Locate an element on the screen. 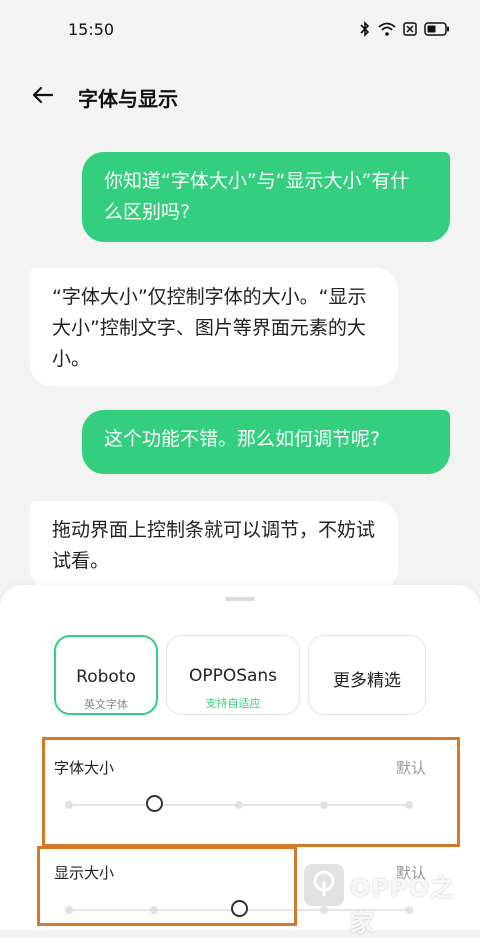 The image size is (480, 938). message-text: 这个功能不错。那么如何调节呢? is located at coordinates (242, 439).